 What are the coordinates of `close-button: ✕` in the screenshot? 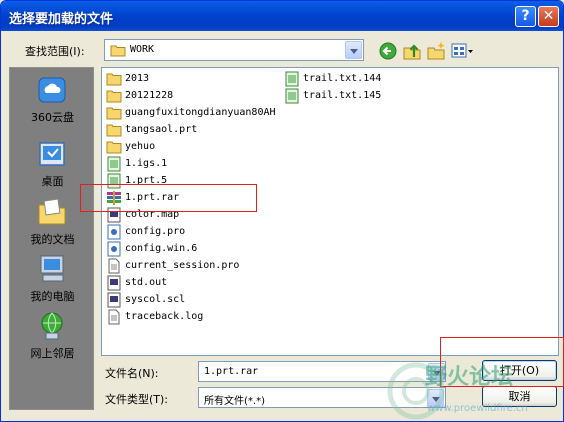 It's located at (548, 16).